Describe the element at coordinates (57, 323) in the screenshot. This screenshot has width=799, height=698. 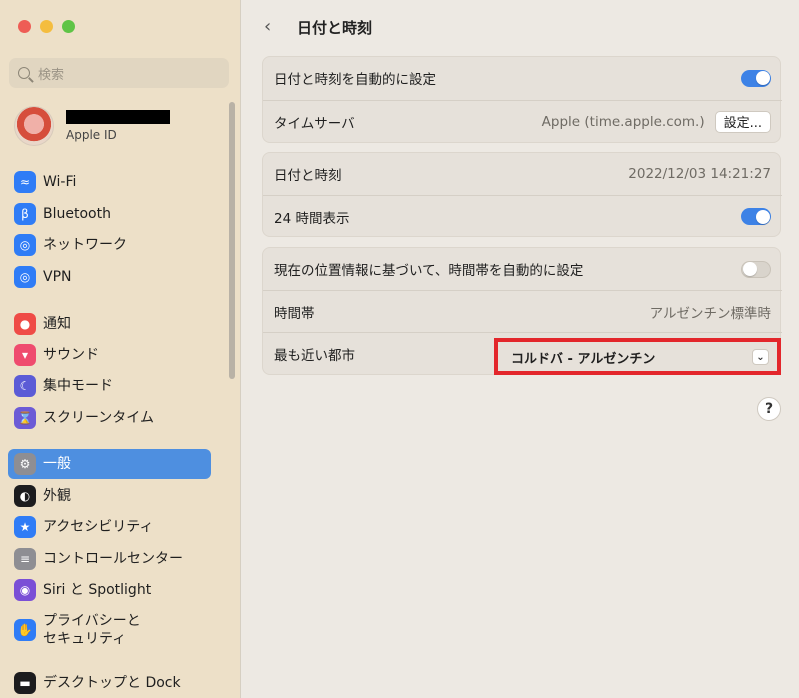
I see `sidebar-item-label: 通知` at that location.